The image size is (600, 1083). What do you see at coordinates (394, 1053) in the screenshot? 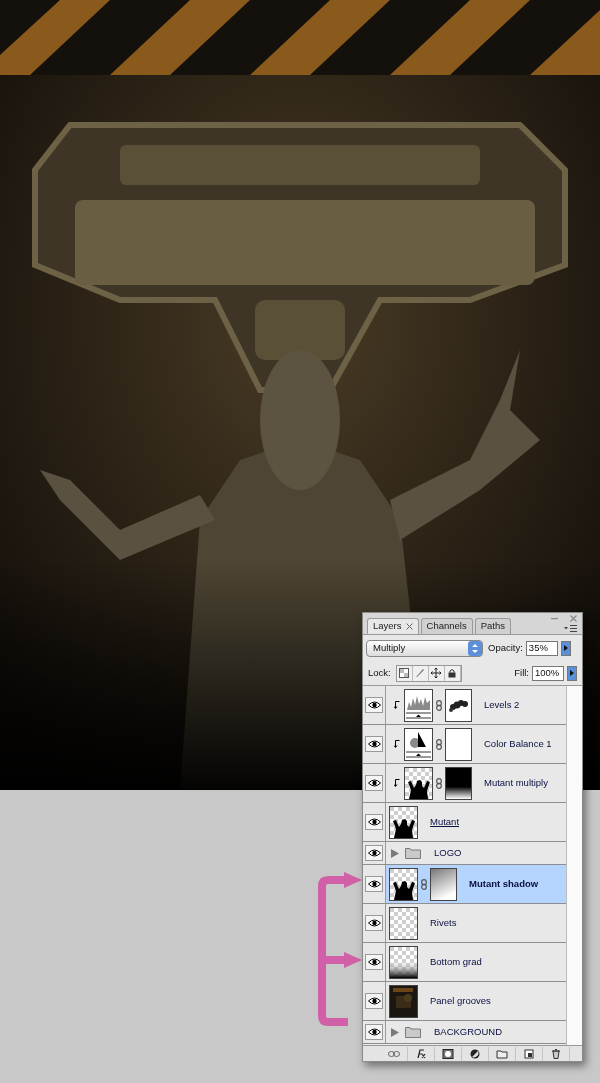
I see `link-layers-icon` at bounding box center [394, 1053].